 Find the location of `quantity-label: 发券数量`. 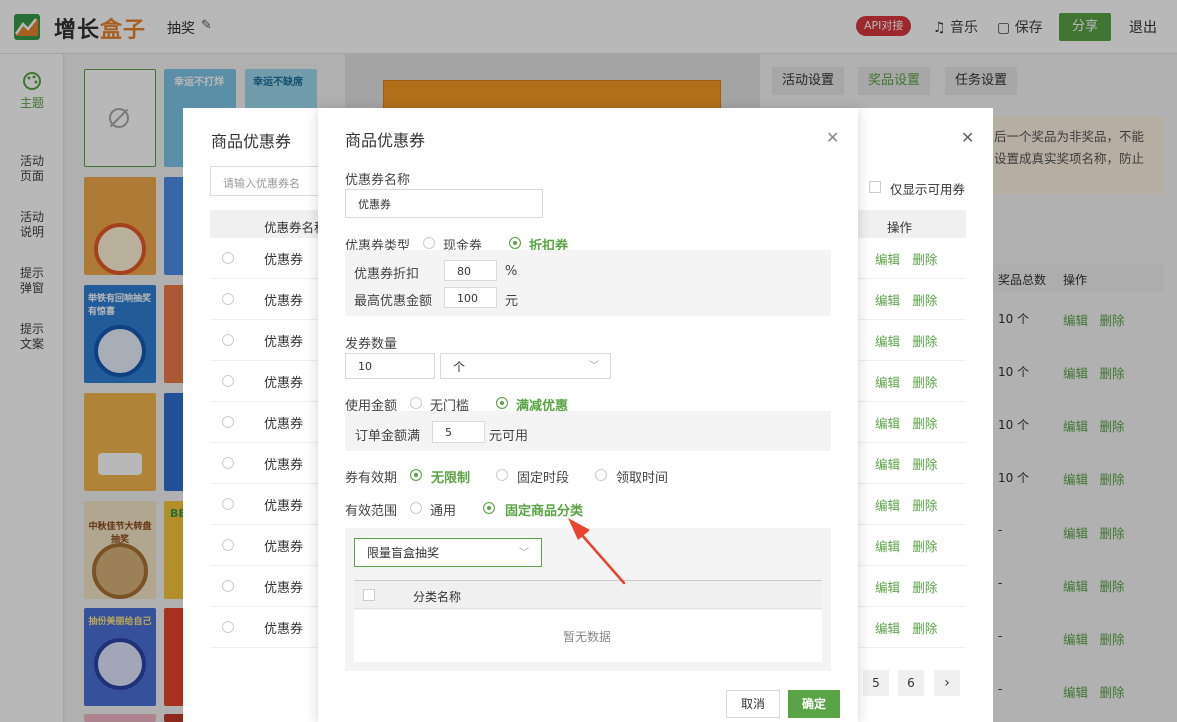

quantity-label: 发券数量 is located at coordinates (371, 344).